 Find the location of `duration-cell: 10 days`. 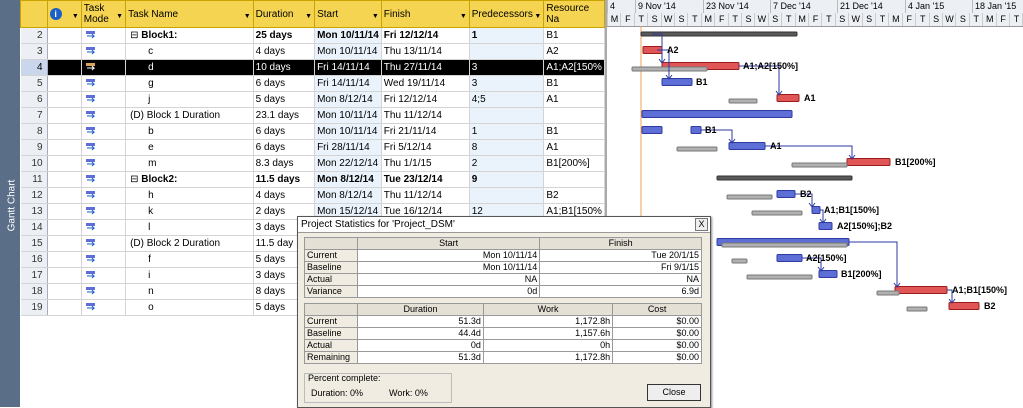

duration-cell: 10 days is located at coordinates (284, 67).